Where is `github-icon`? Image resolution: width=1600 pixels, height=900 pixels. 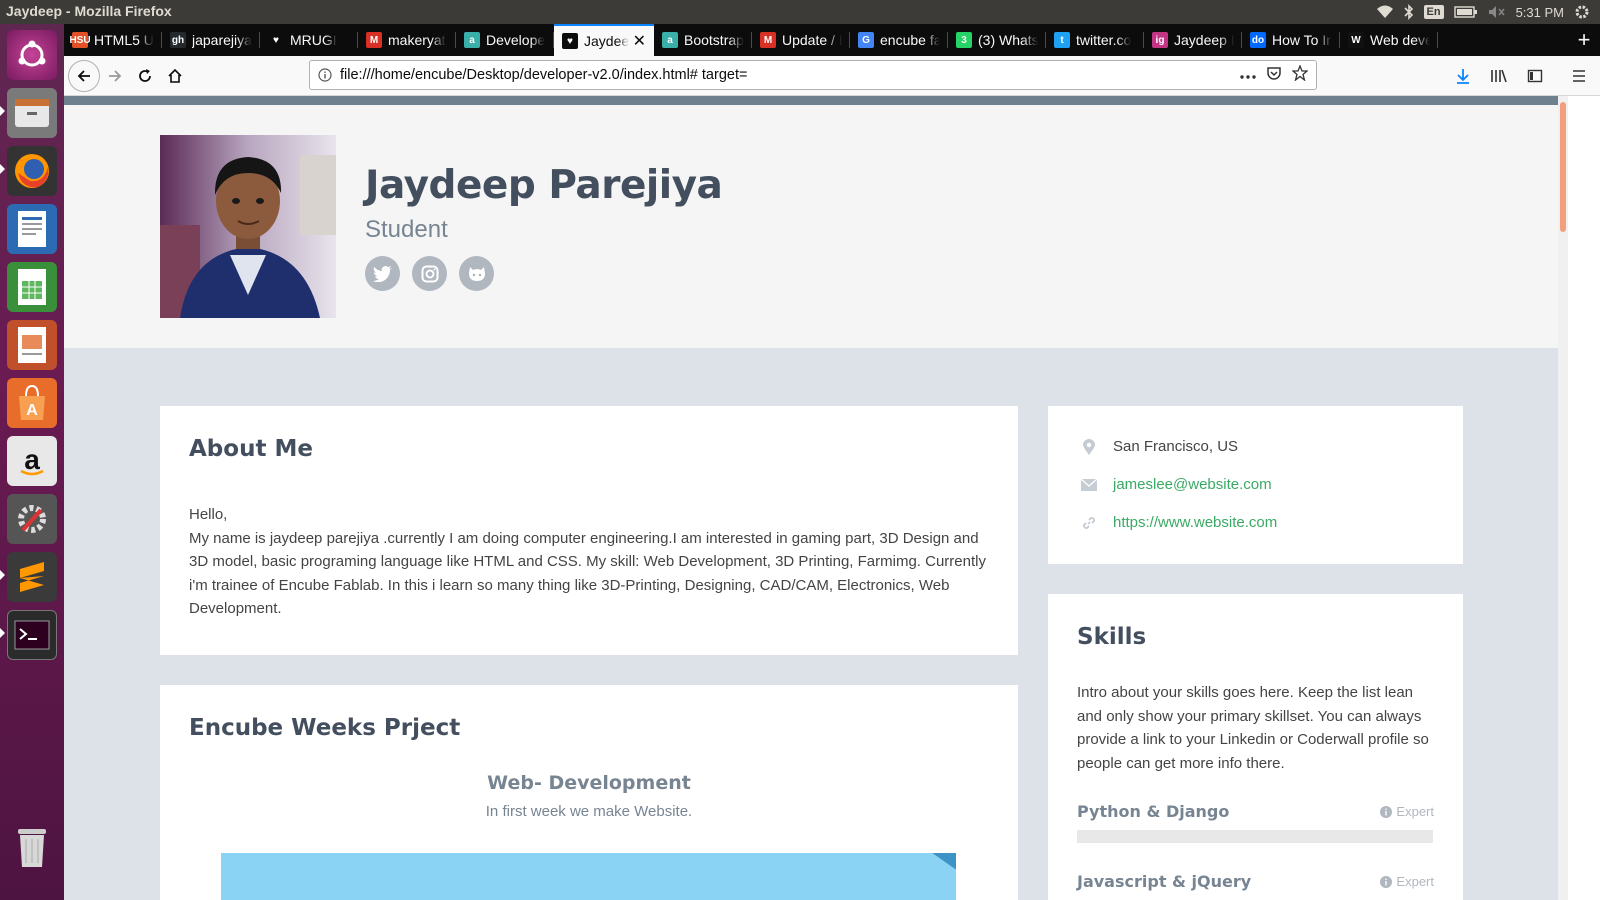 github-icon is located at coordinates (476, 273).